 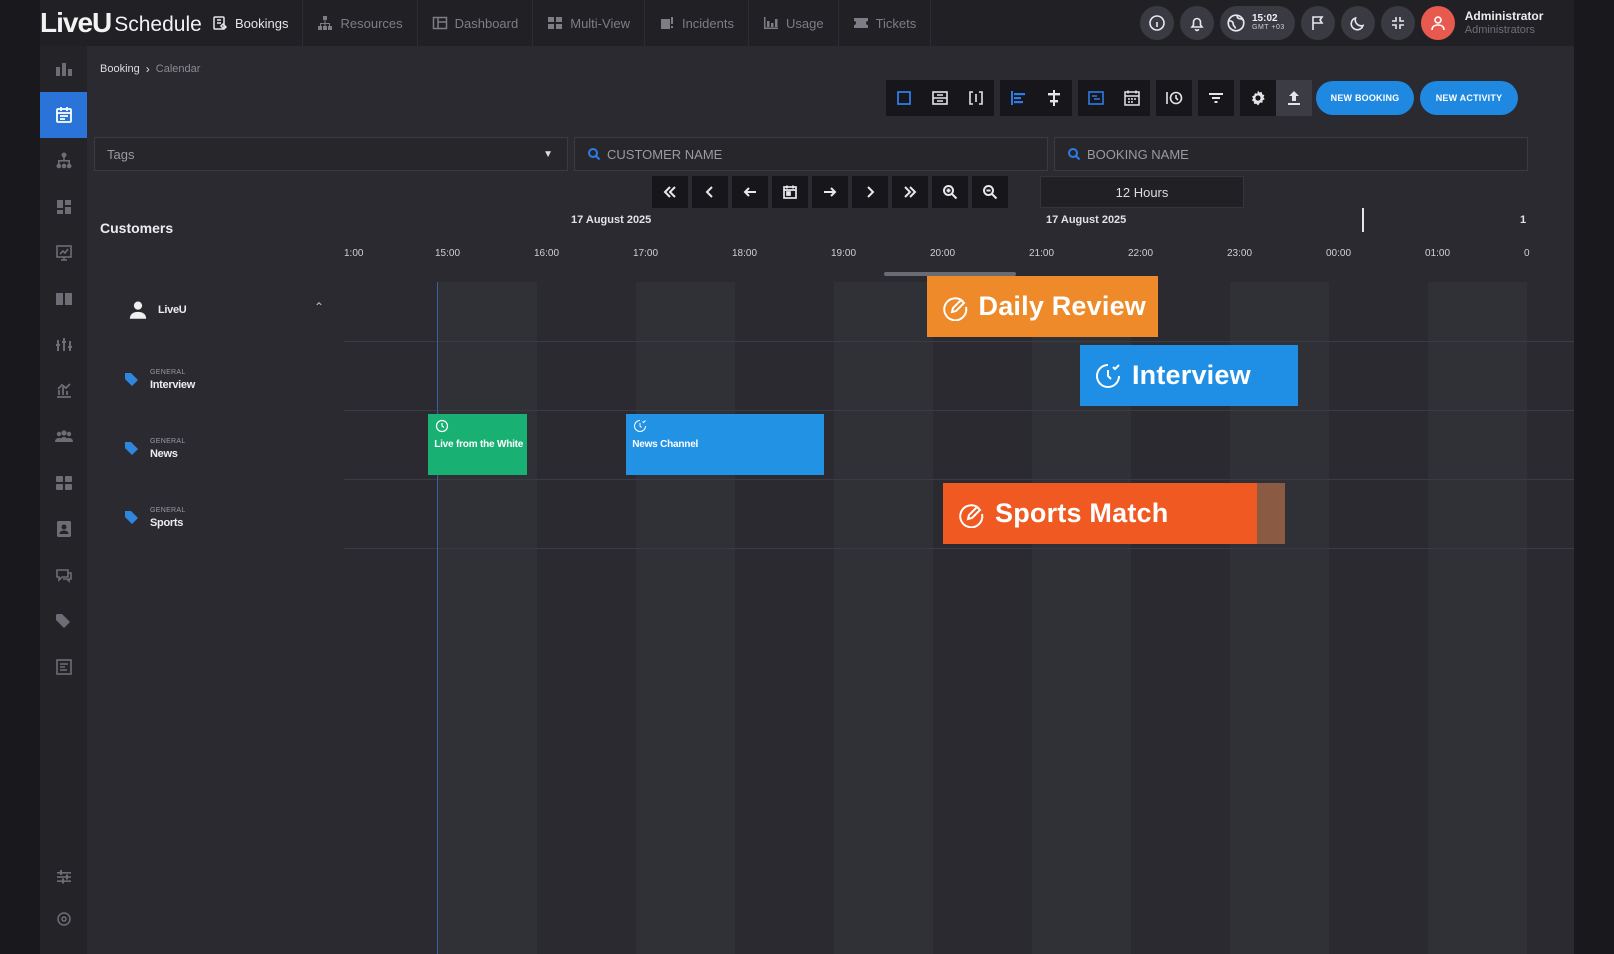 I want to click on logo-live: LiveU, so click(x=76, y=22).